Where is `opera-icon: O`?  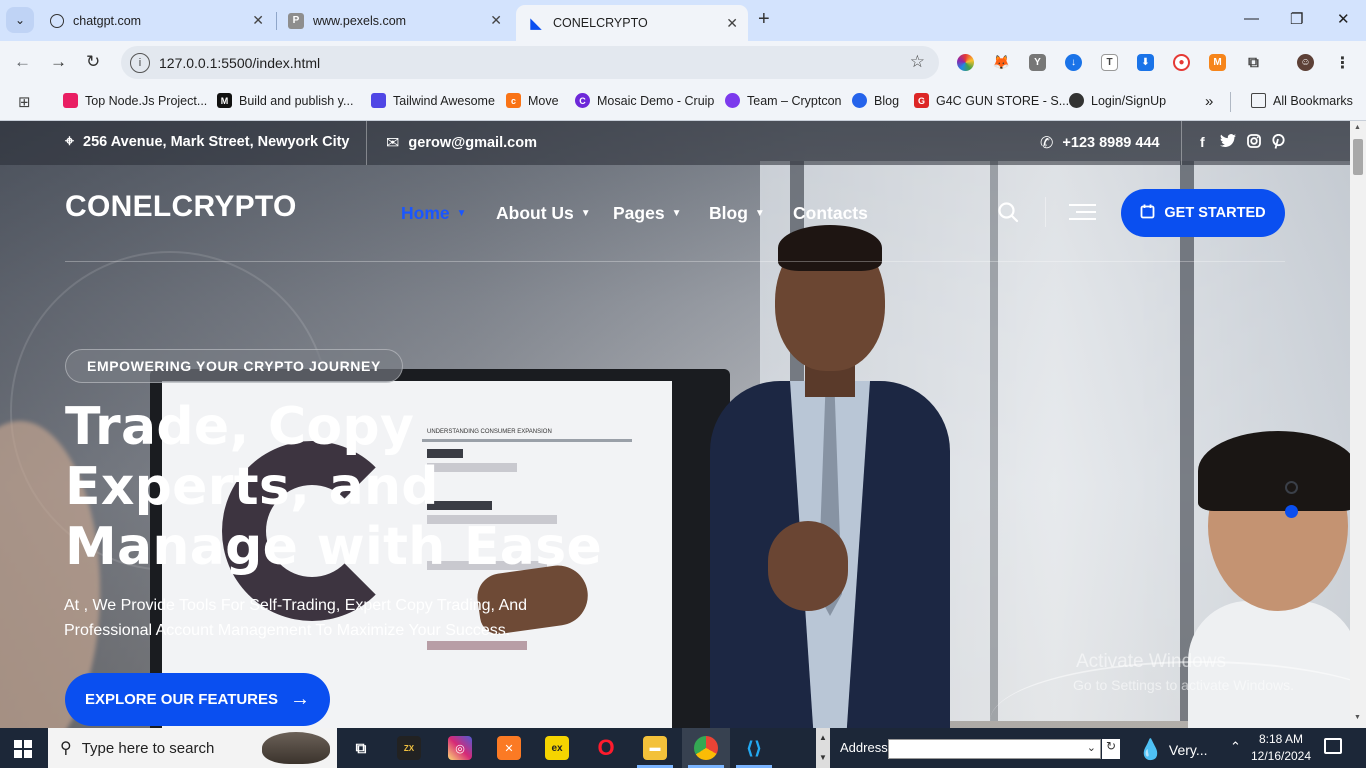
opera-icon: O is located at coordinates (606, 747).